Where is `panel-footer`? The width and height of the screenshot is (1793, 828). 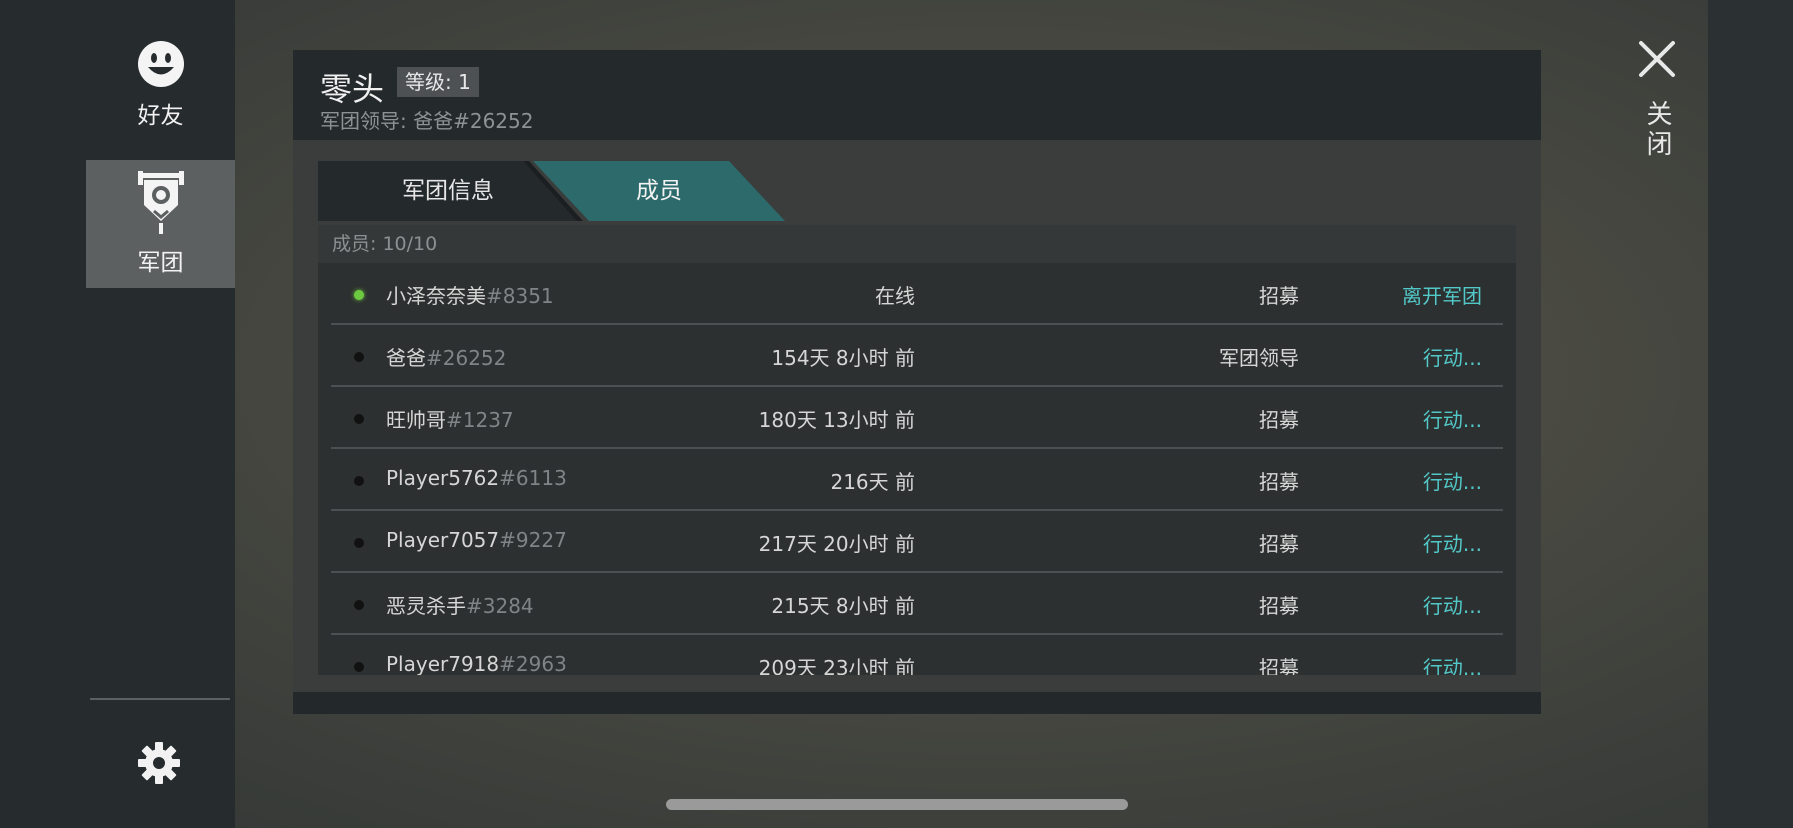
panel-footer is located at coordinates (917, 703).